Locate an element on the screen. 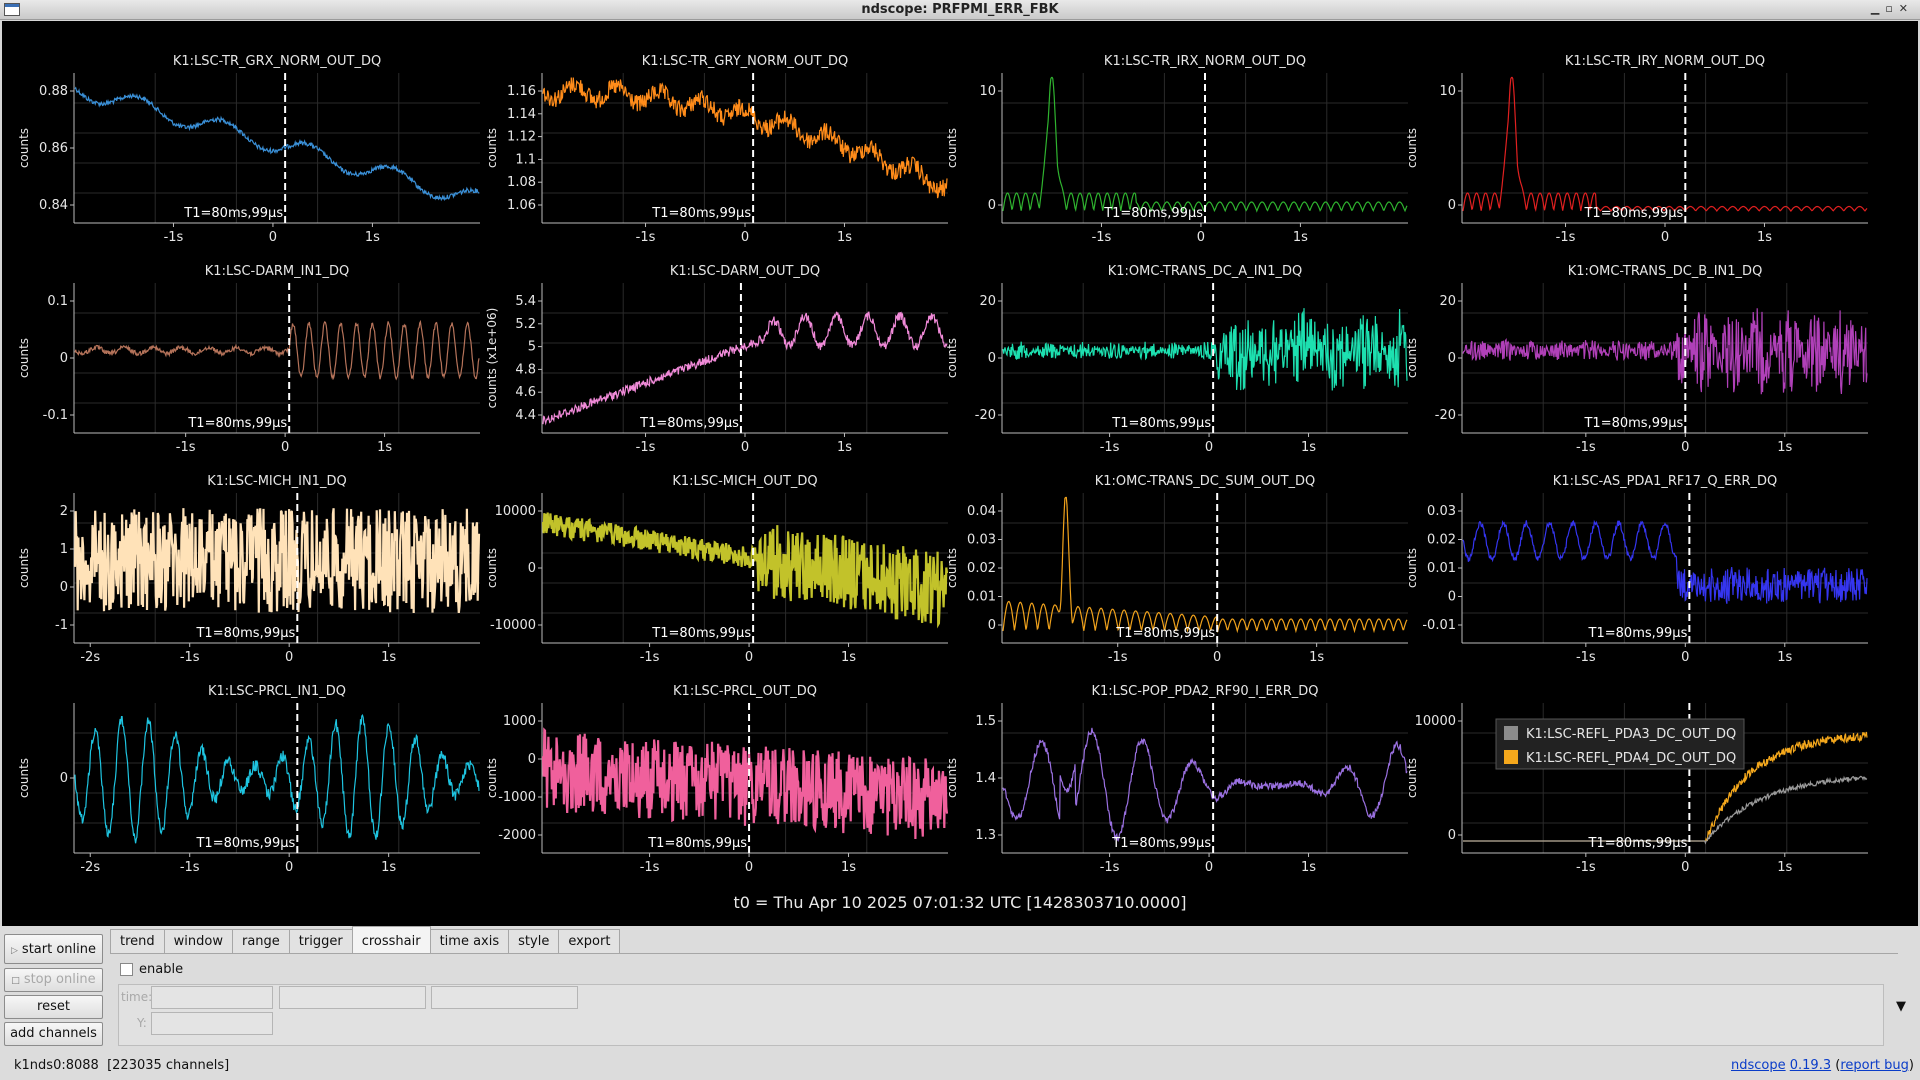  tab-window: window is located at coordinates (198, 941).